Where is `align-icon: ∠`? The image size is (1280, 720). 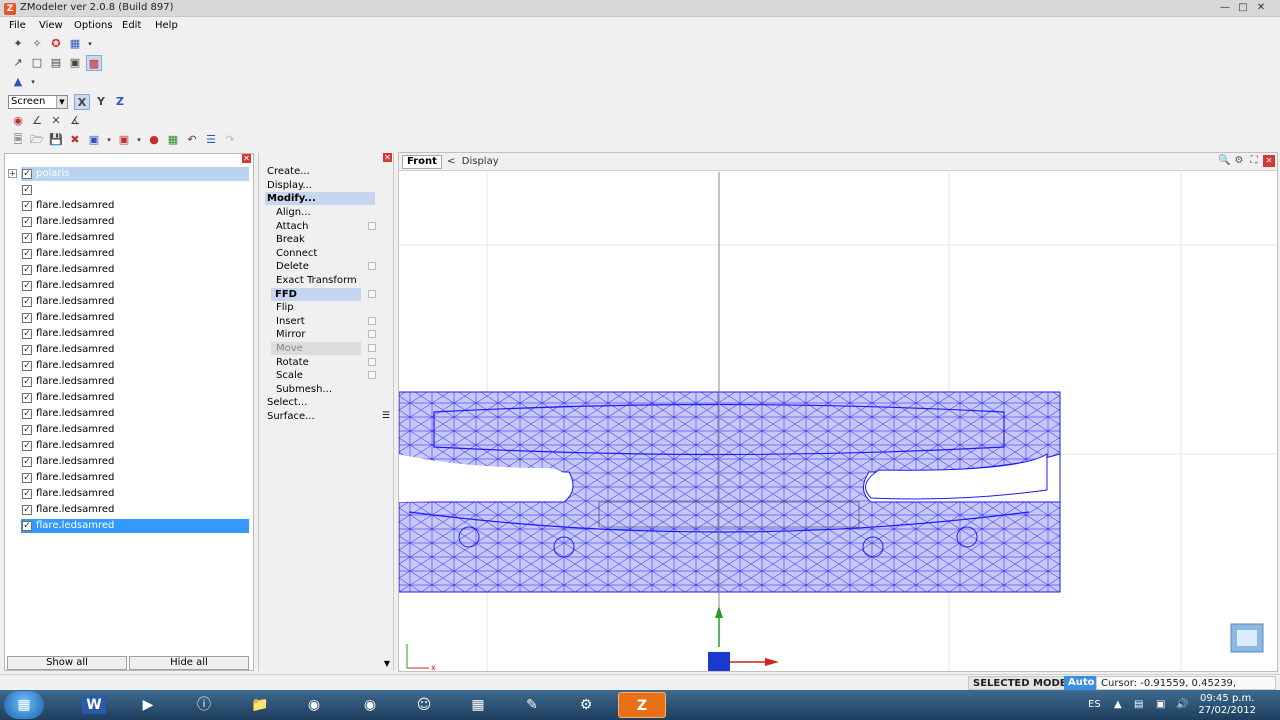 align-icon: ∠ is located at coordinates (37, 121).